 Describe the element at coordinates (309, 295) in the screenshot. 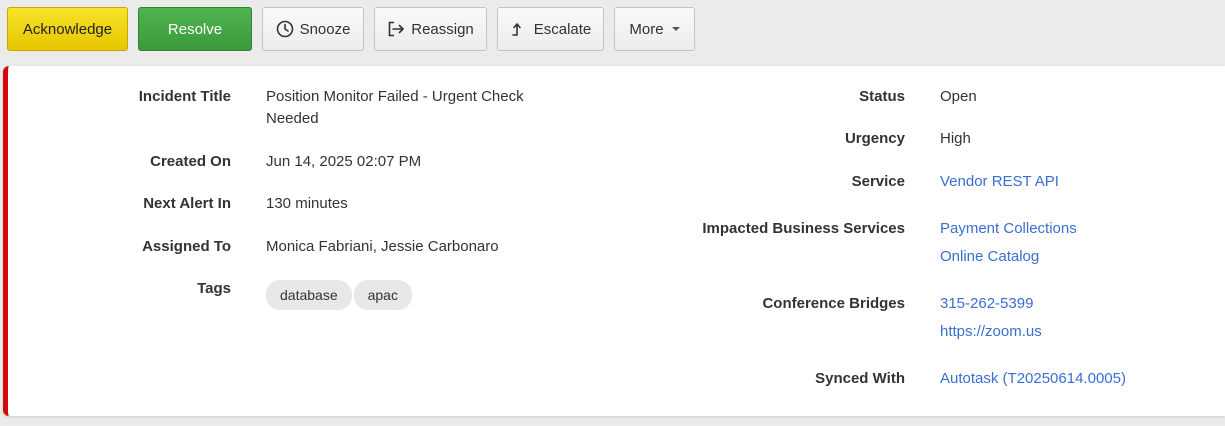

I see `tag-database: database` at that location.